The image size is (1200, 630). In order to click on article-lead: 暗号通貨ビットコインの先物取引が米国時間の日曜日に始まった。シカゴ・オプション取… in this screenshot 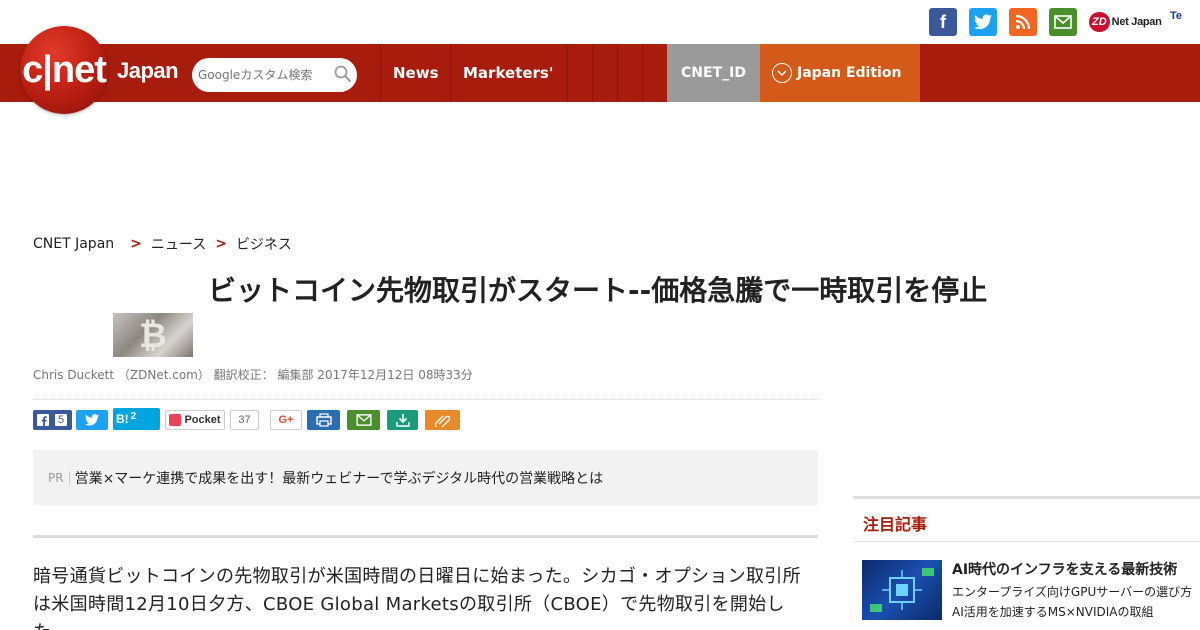, I will do `click(417, 598)`.